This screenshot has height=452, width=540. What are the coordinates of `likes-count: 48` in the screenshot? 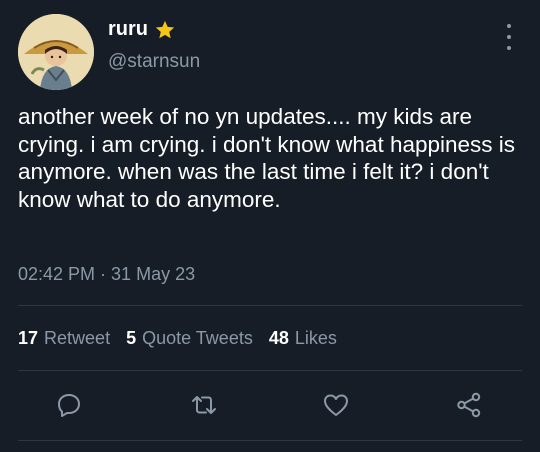 It's located at (278, 338).